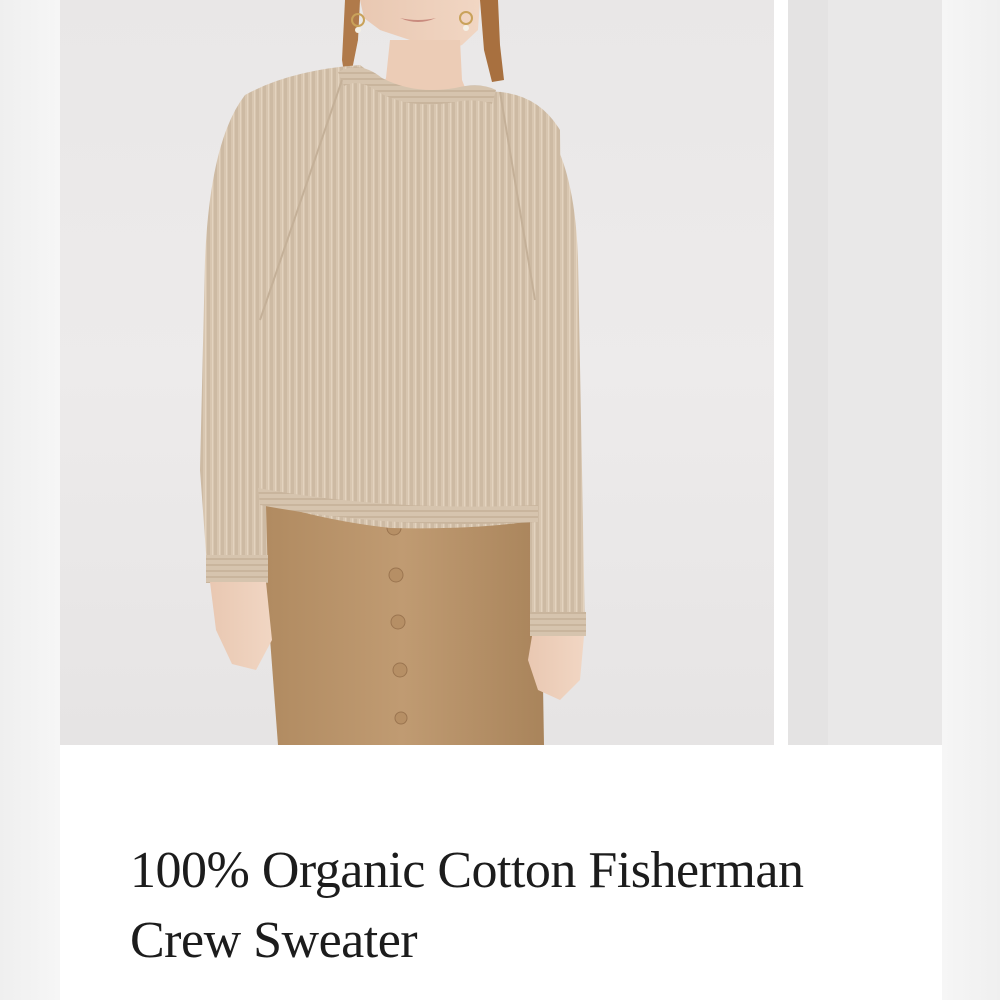 The height and width of the screenshot is (1000, 1000). What do you see at coordinates (971, 500) in the screenshot?
I see `right-margin` at bounding box center [971, 500].